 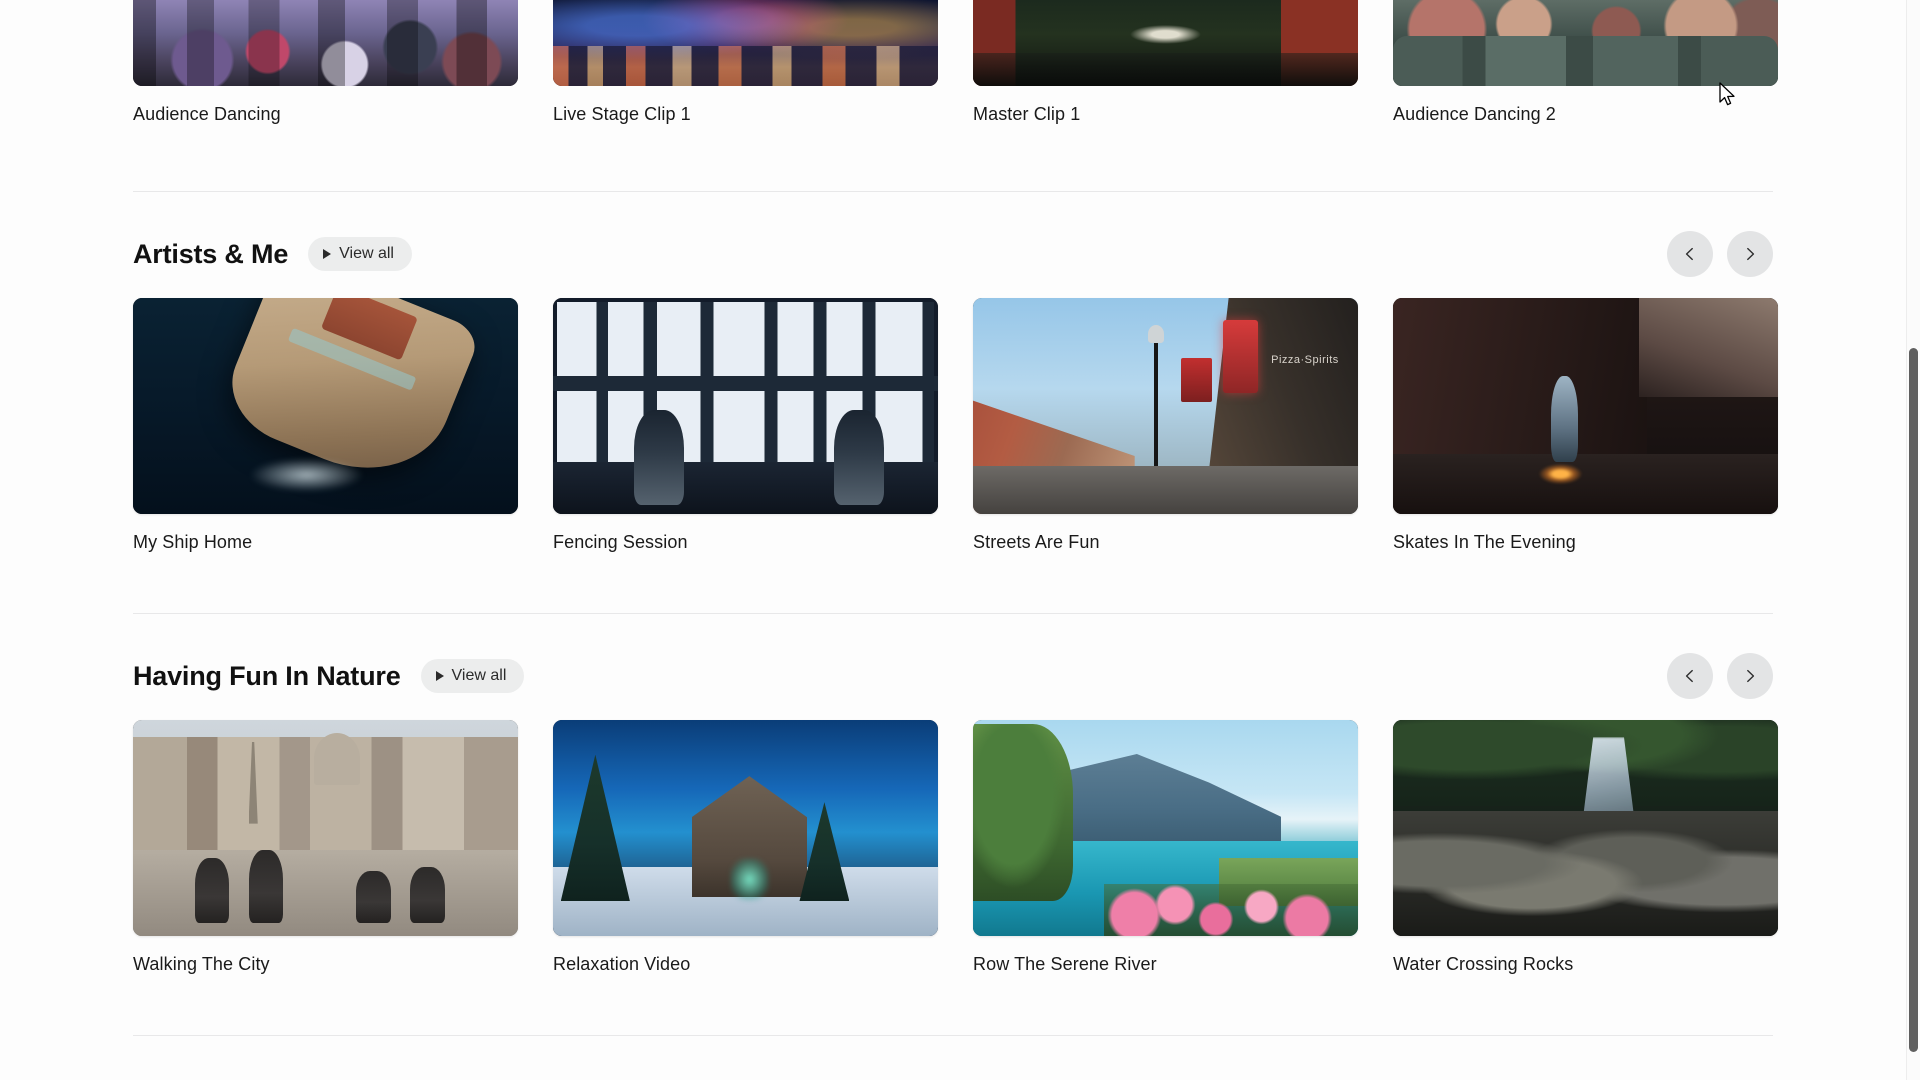 I want to click on video-card: Walking The City, so click(x=325, y=847).